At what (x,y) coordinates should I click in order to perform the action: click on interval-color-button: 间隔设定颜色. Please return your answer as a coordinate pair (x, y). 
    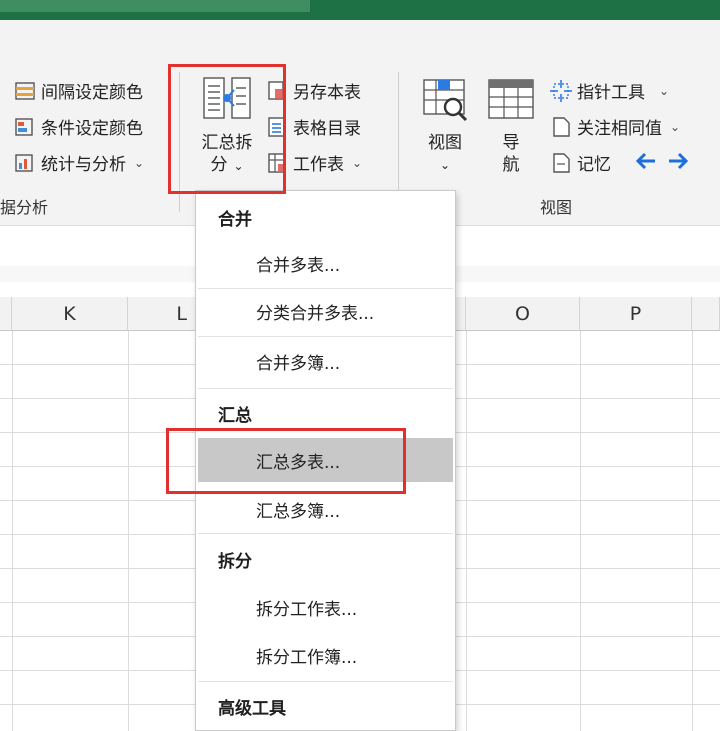
    Looking at the image, I should click on (78, 90).